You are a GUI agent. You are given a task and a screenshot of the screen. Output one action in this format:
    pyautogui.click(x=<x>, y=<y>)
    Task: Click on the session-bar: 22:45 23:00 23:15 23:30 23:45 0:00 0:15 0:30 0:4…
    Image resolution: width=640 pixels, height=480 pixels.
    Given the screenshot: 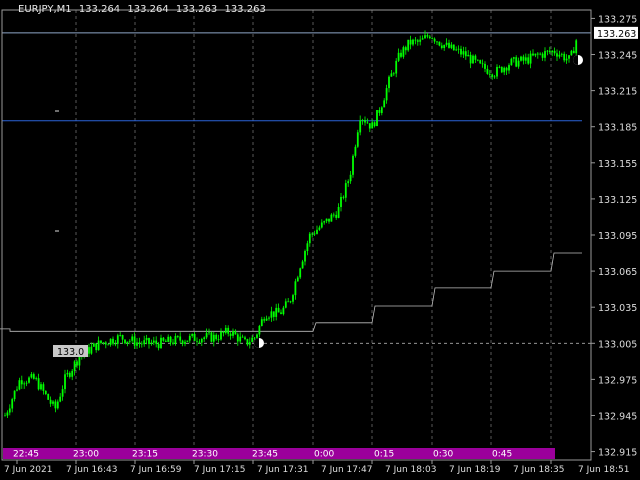 What is the action you would take?
    pyautogui.click(x=279, y=454)
    